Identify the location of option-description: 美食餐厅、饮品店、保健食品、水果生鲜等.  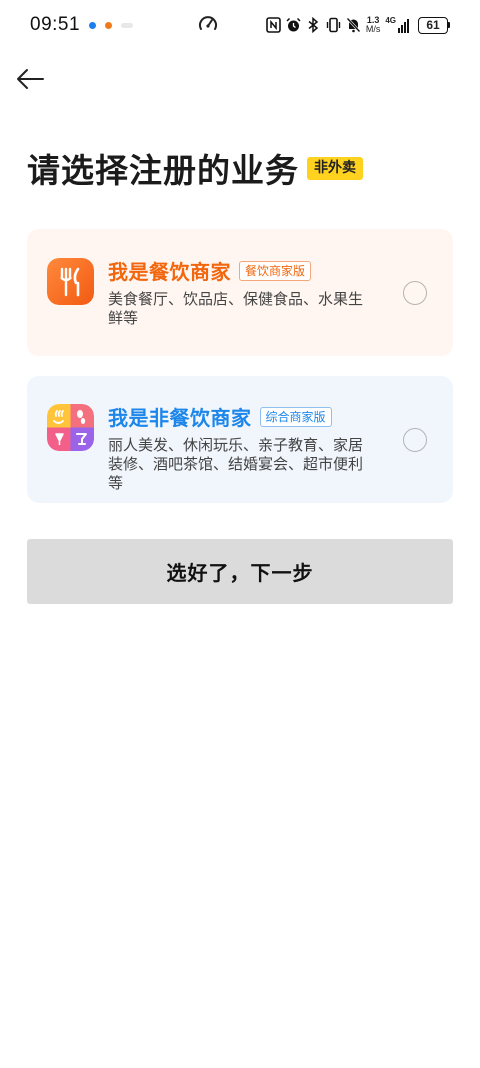
(236, 308).